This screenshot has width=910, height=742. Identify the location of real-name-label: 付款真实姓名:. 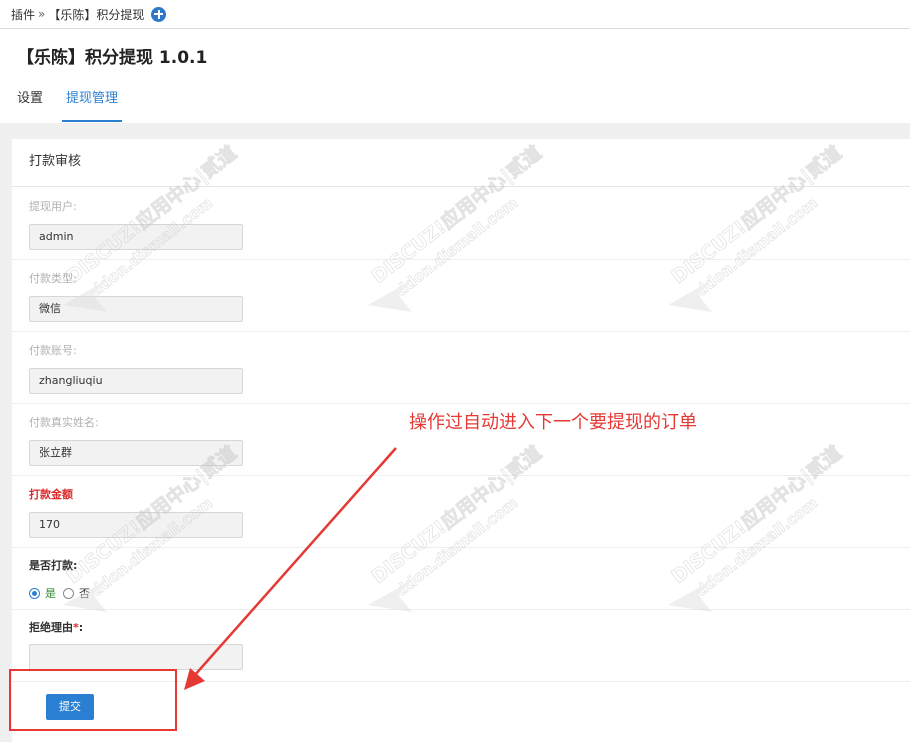
(64, 422).